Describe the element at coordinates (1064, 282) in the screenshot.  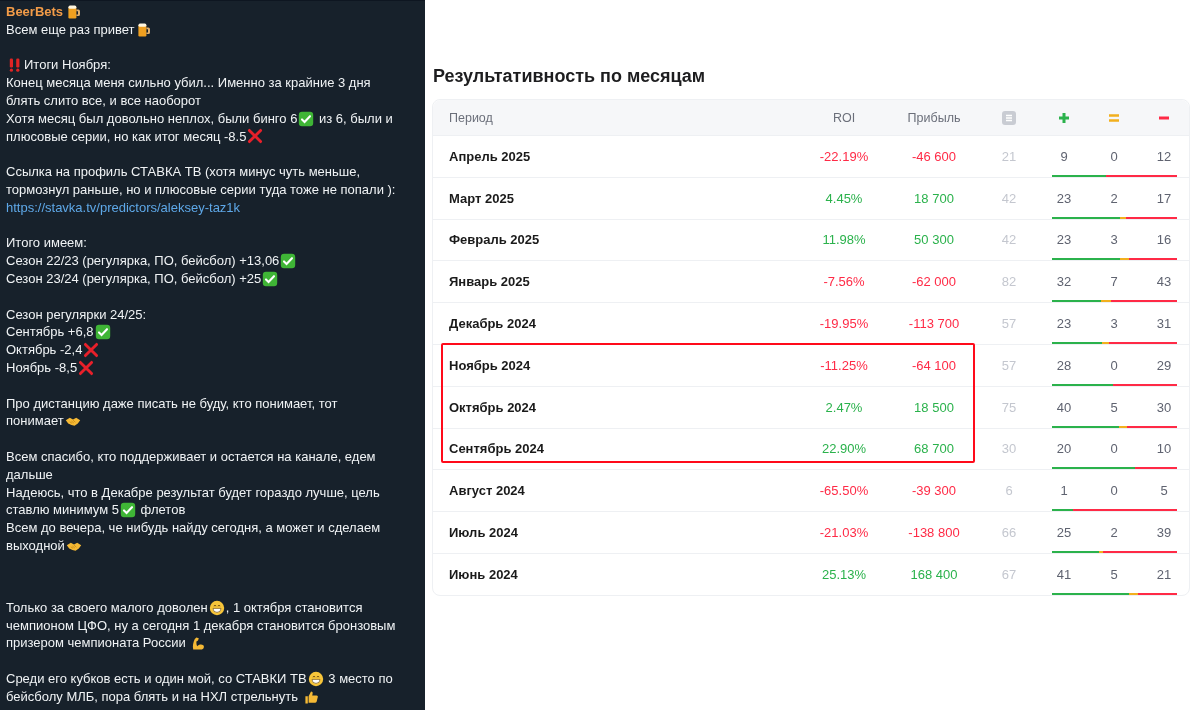
I see `wins-count: 32` at that location.